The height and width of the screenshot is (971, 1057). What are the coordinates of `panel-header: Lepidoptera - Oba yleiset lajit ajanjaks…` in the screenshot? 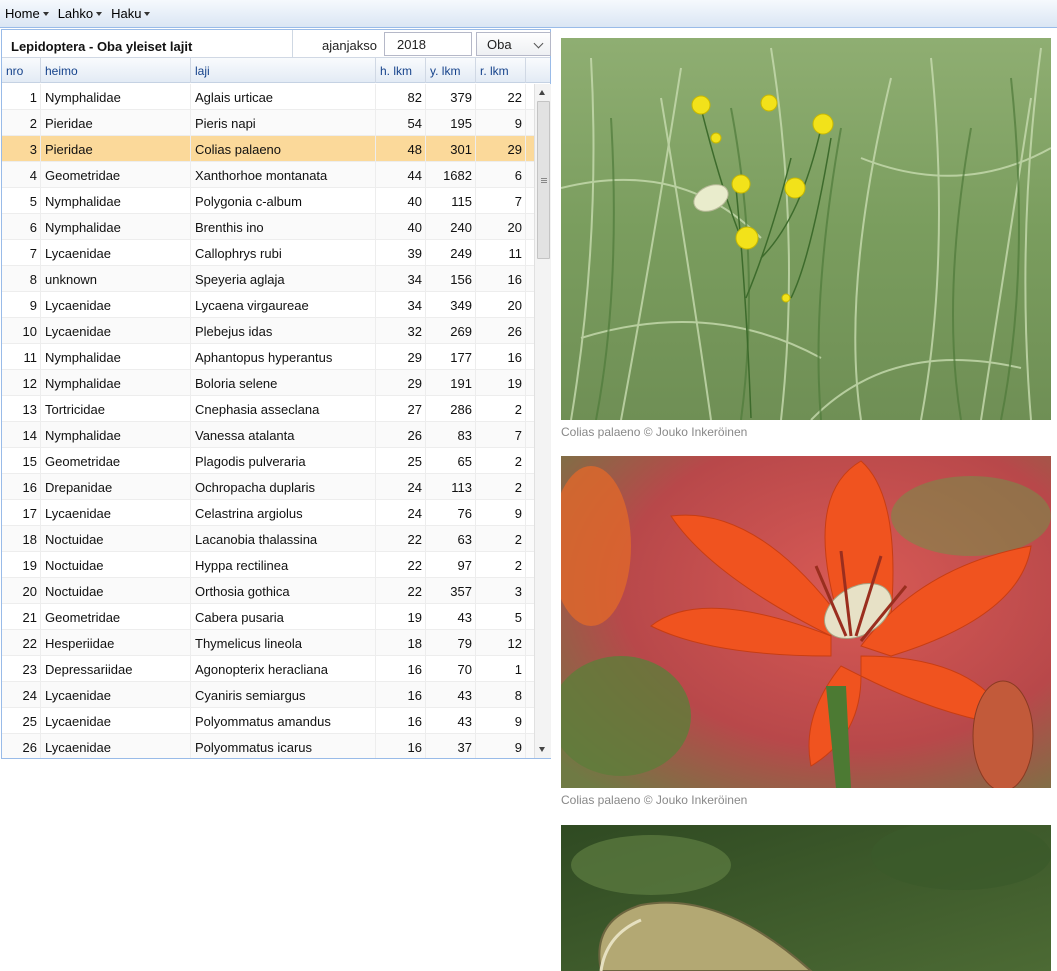 It's located at (276, 44).